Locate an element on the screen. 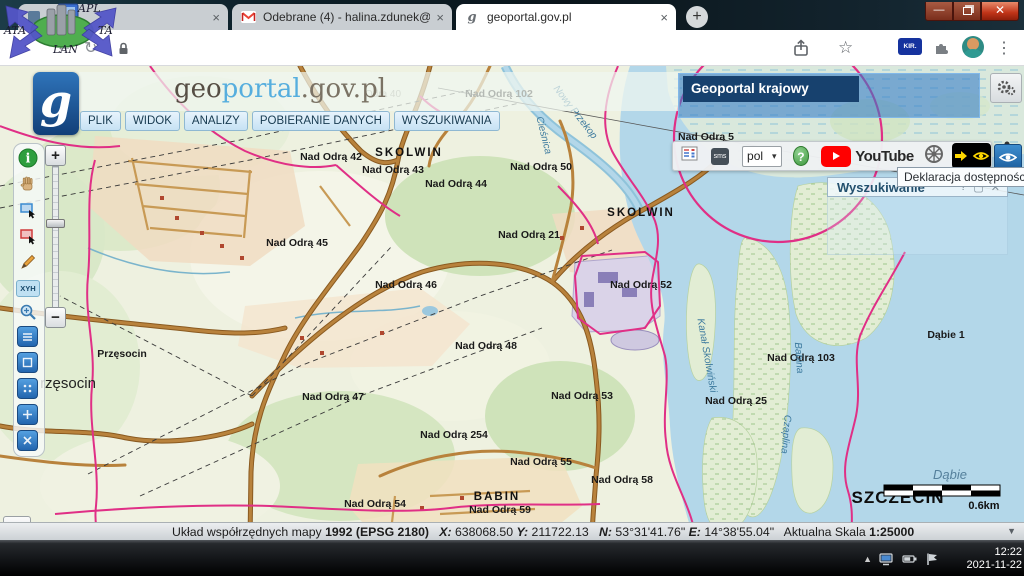 The width and height of the screenshot is (1024, 576). clock-time: 12:22 is located at coordinates (1008, 552).